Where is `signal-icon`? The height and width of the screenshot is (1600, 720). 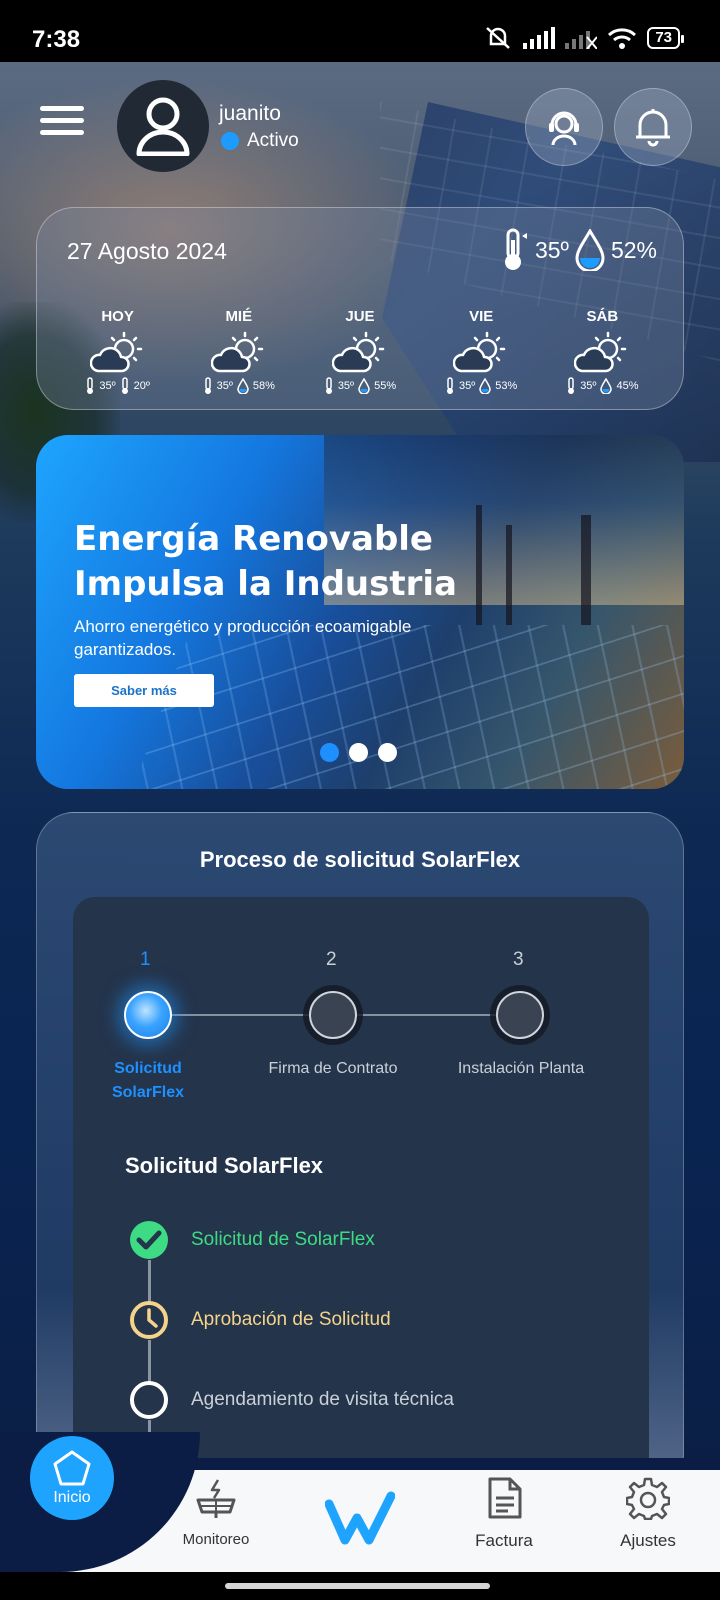
signal-icon is located at coordinates (539, 38).